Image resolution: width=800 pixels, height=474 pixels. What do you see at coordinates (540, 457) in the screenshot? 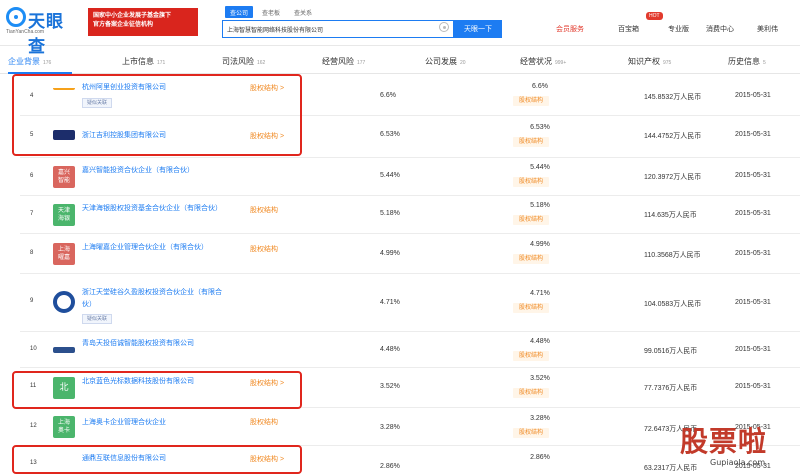
I see `share-percent-2: 2.86%` at bounding box center [540, 457].